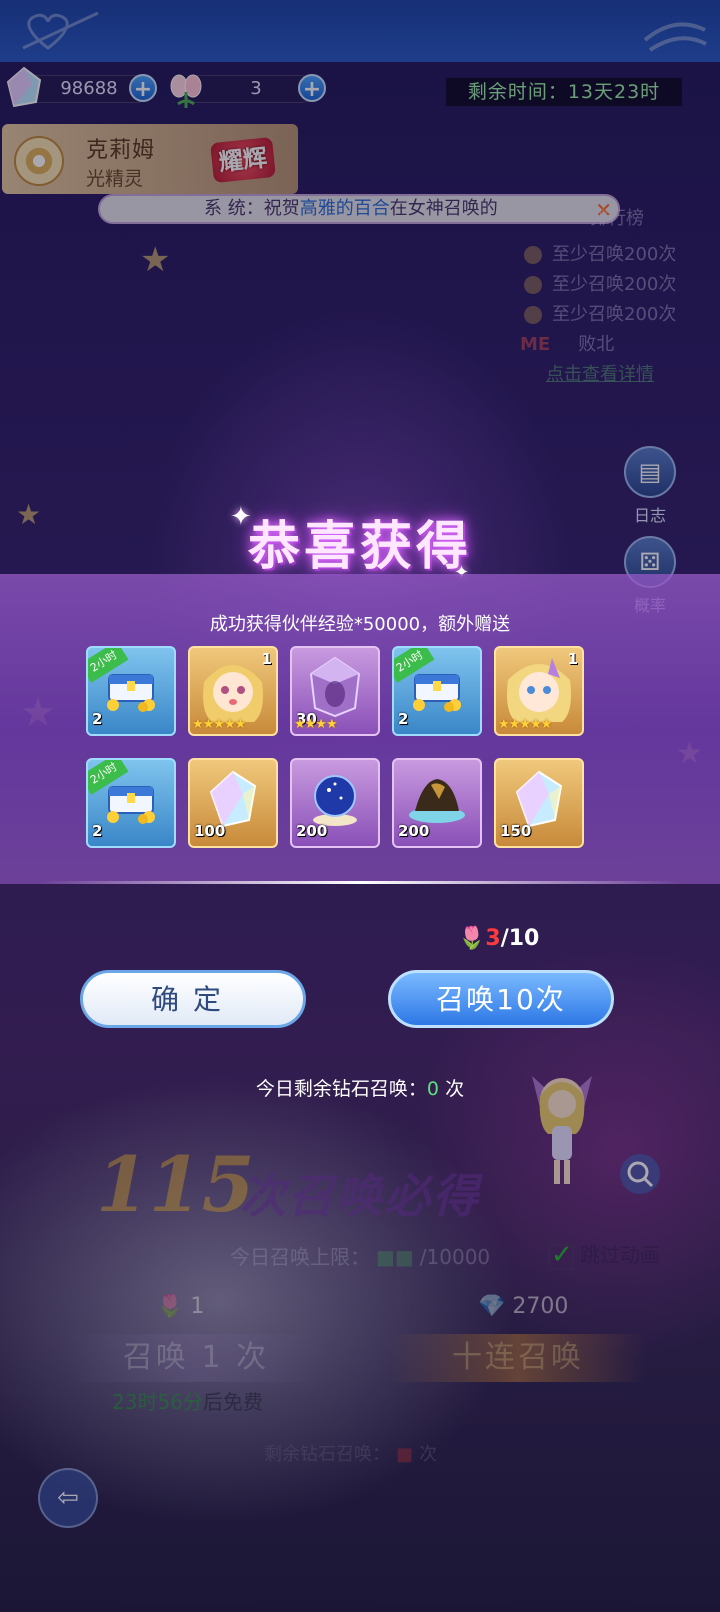  I want to click on remaining-today-suffix: 次, so click(455, 1089).